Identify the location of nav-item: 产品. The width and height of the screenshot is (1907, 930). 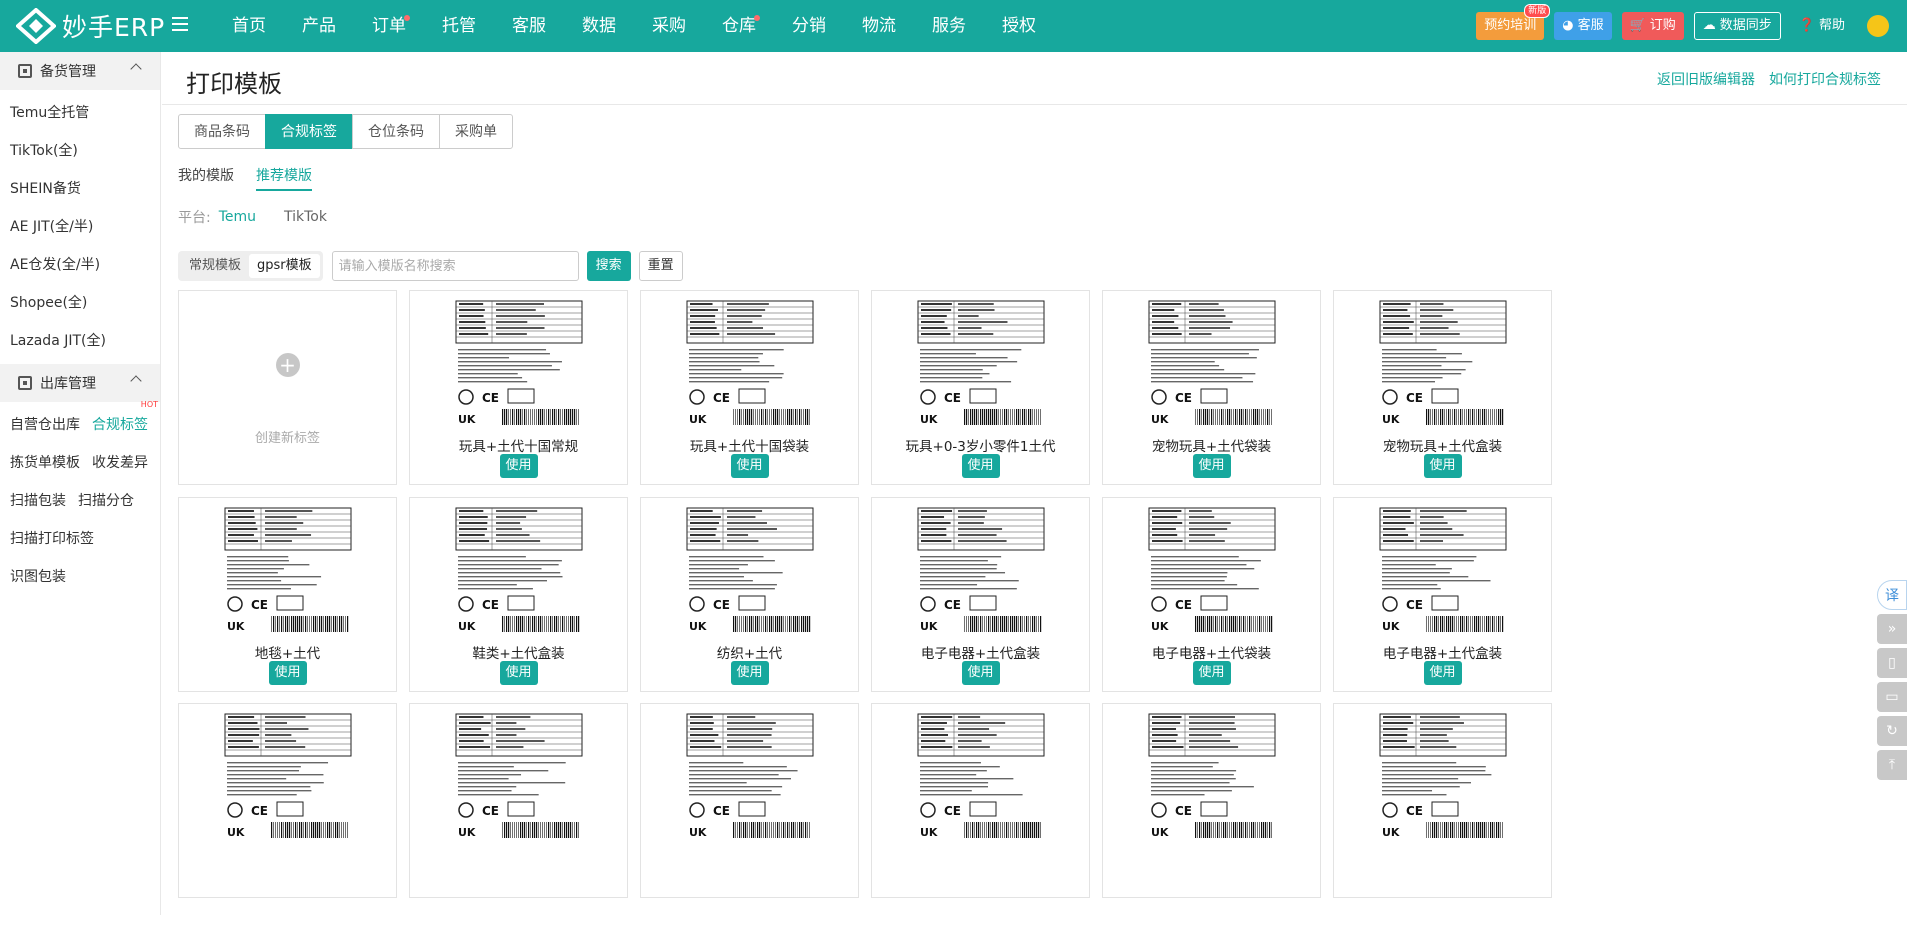
(319, 26).